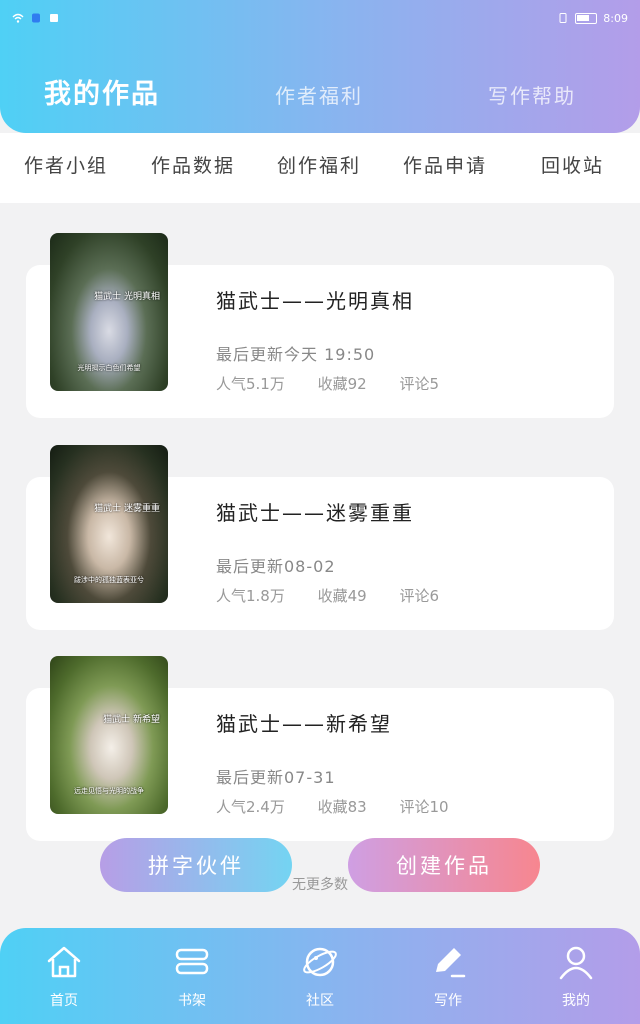 This screenshot has width=640, height=1024. I want to click on comments-count: 评论6, so click(419, 596).